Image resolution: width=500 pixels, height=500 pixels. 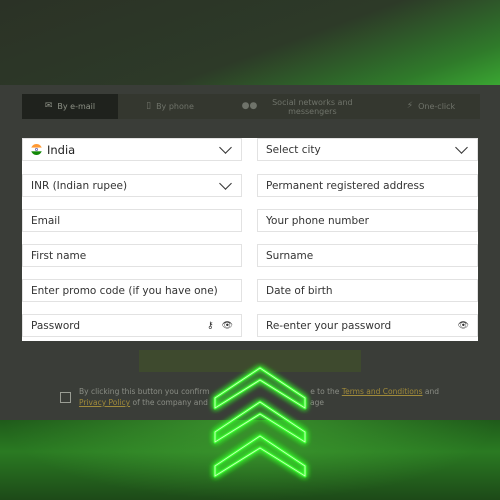 I want to click on tab-label: Social networks and messengers, so click(x=312, y=106).